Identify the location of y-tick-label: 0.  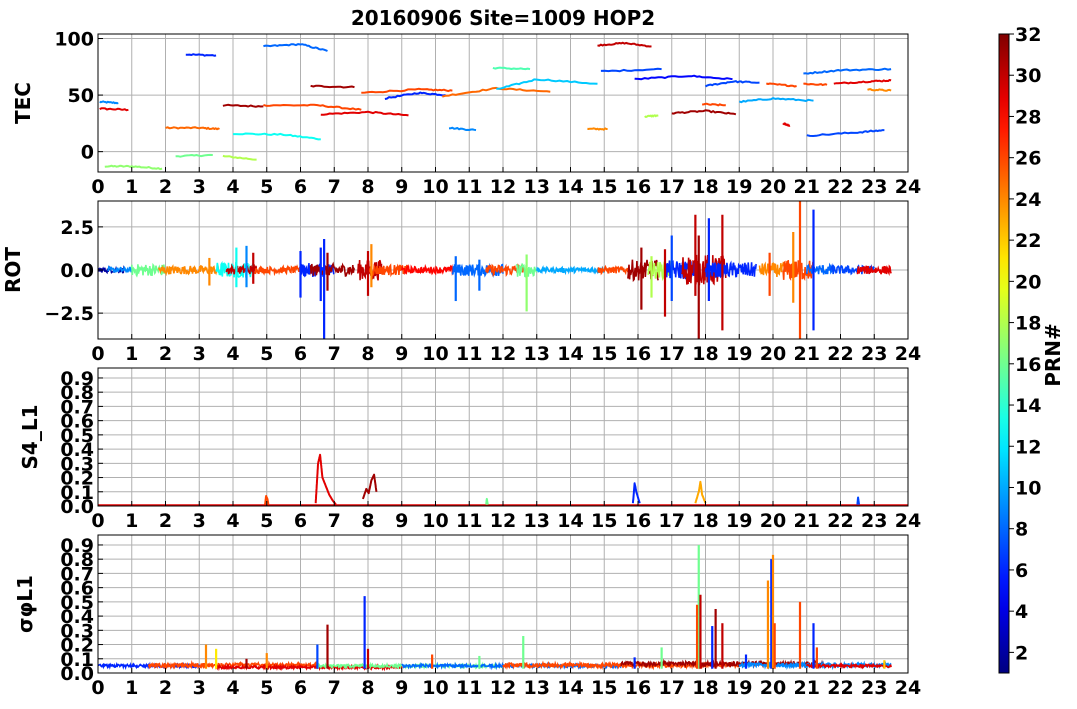
(87, 153).